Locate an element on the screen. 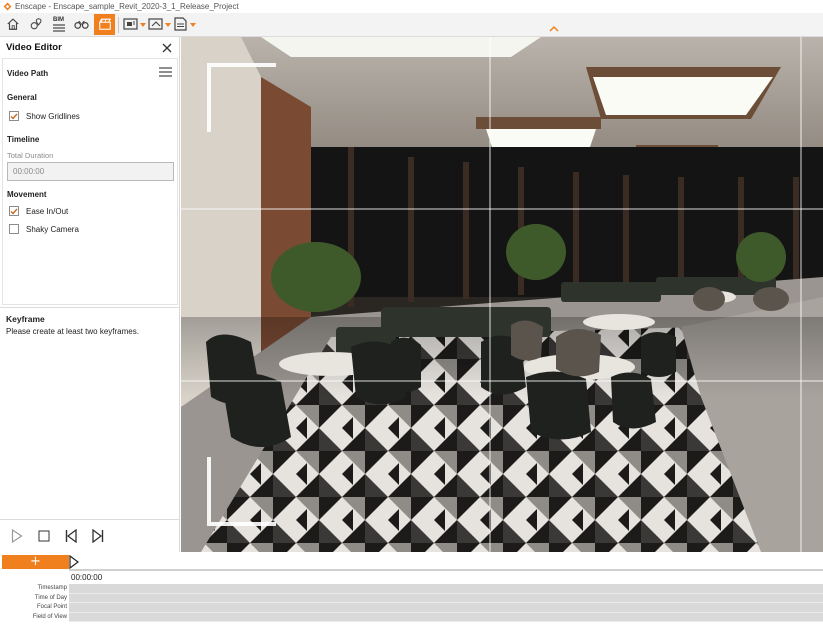 This screenshot has height=624, width=823. play-icon is located at coordinates (17, 536).